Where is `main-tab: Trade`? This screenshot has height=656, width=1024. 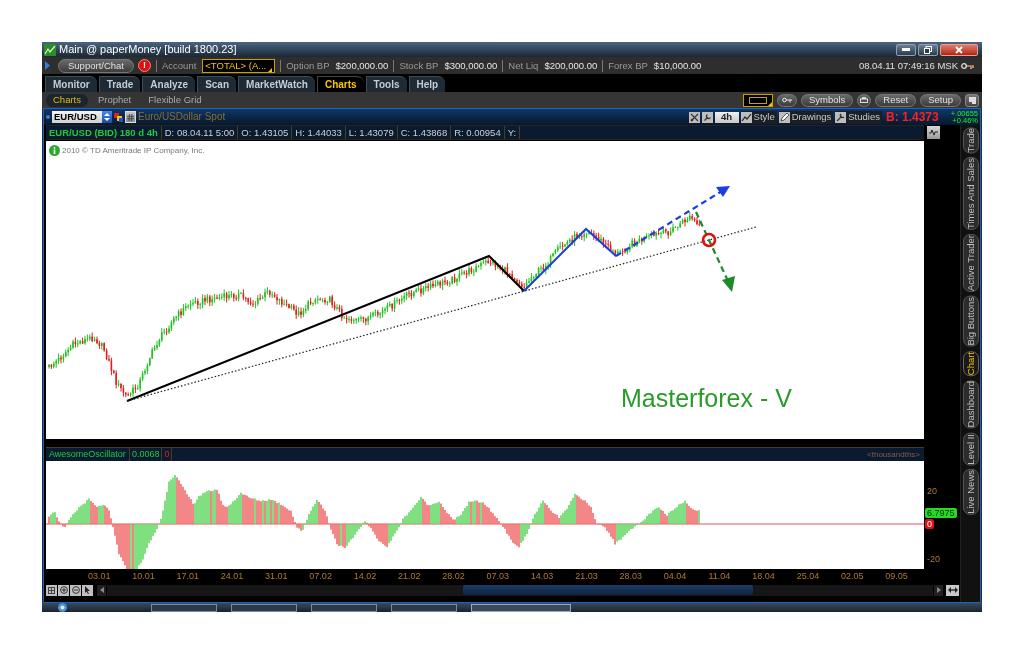 main-tab: Trade is located at coordinates (119, 84).